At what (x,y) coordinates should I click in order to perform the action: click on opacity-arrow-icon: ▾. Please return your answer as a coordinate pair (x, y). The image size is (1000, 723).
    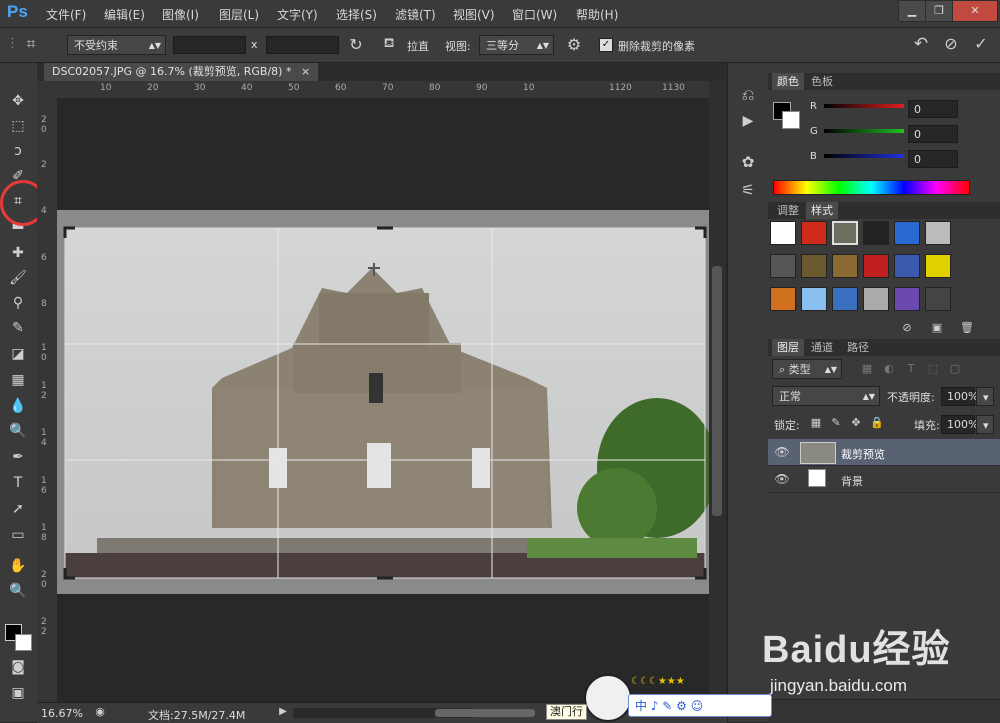
    Looking at the image, I should click on (985, 396).